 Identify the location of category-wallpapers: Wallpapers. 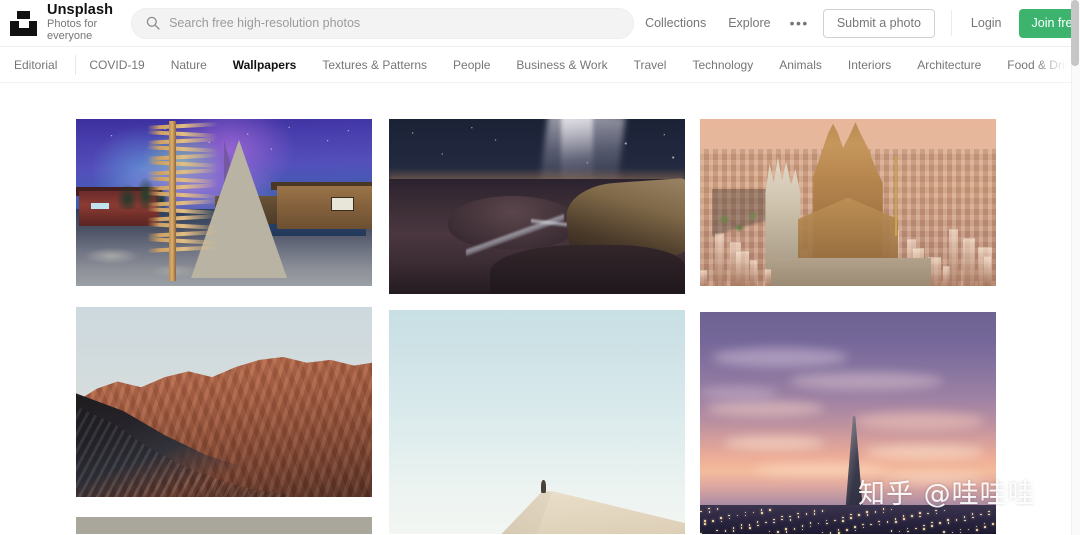
(265, 64).